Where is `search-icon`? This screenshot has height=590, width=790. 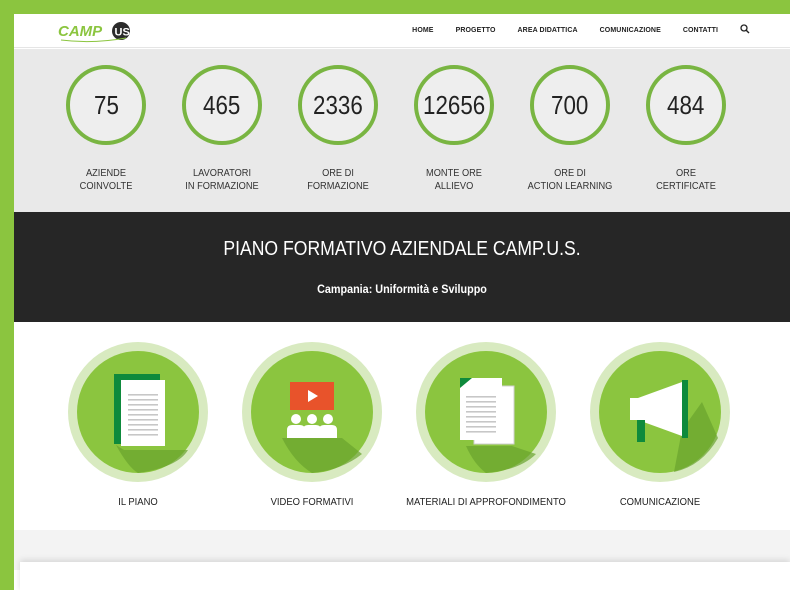
search-icon is located at coordinates (745, 29).